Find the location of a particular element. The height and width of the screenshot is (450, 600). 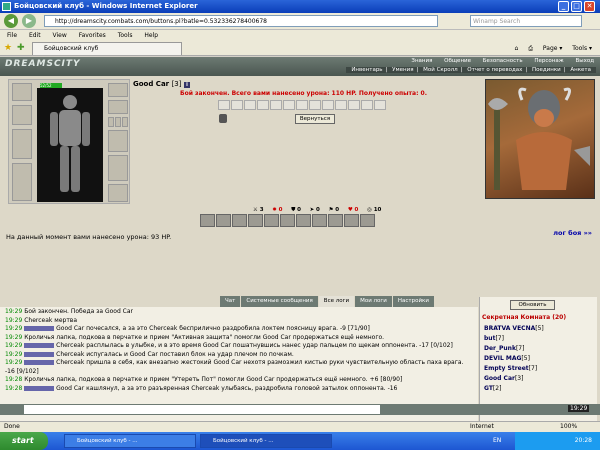

link-security: Безопасность is located at coordinates (503, 61).